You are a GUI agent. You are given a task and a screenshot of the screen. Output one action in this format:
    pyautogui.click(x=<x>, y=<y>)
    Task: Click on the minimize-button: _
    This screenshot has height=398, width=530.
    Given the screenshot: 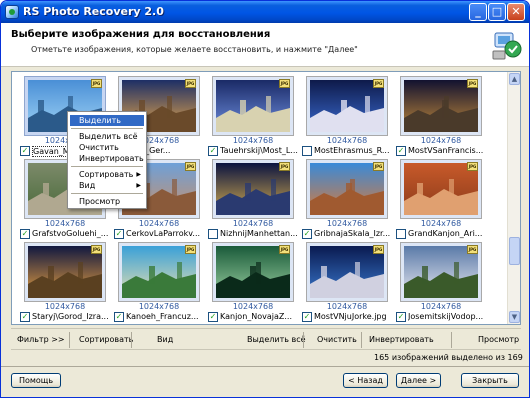 What is the action you would take?
    pyautogui.click(x=478, y=12)
    